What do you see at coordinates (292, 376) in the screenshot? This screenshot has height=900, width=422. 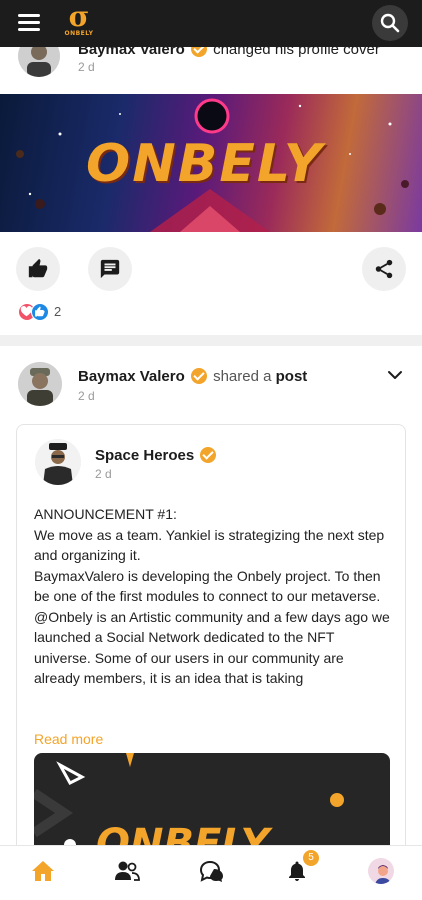 I see `shared-post-link: post` at bounding box center [292, 376].